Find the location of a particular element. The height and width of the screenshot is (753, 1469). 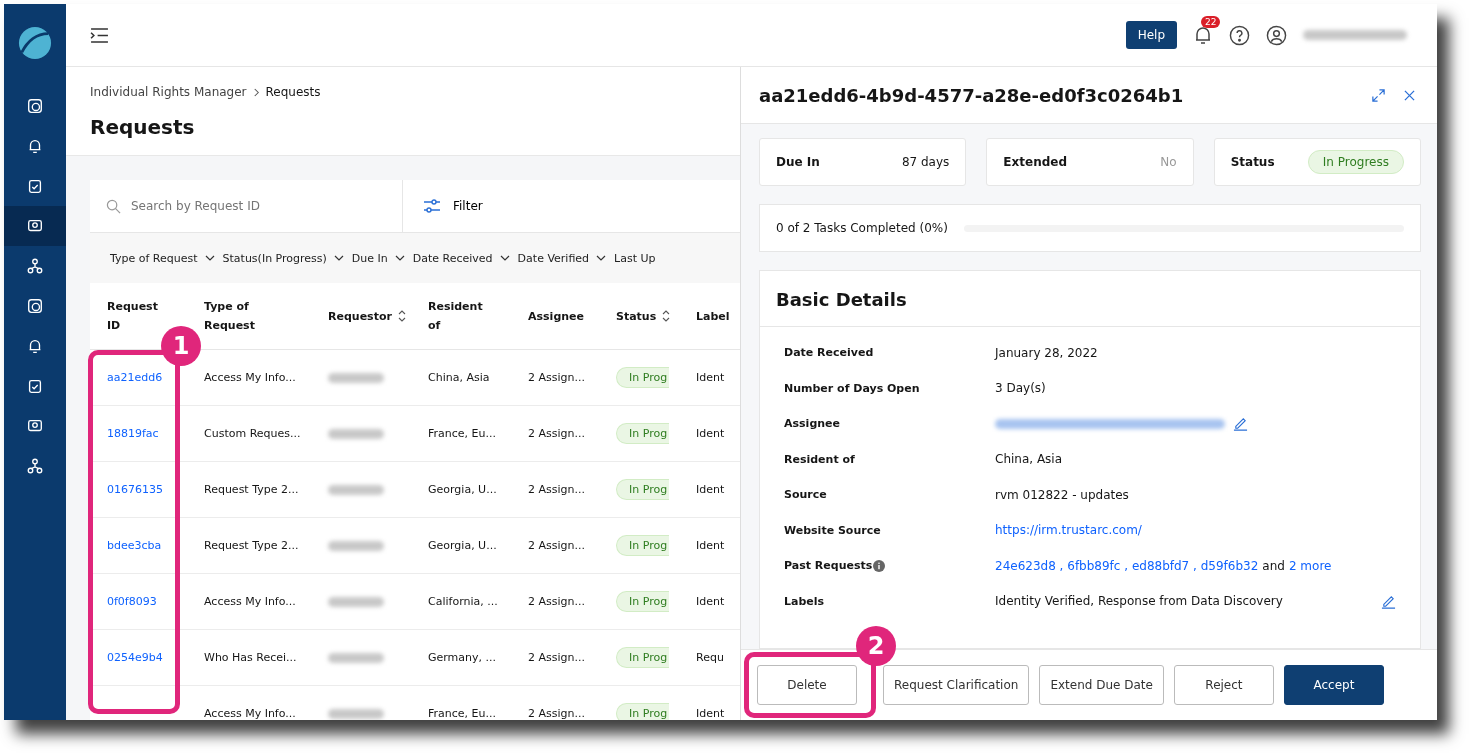

detail-value: January 28, 2022 is located at coordinates (1046, 352).